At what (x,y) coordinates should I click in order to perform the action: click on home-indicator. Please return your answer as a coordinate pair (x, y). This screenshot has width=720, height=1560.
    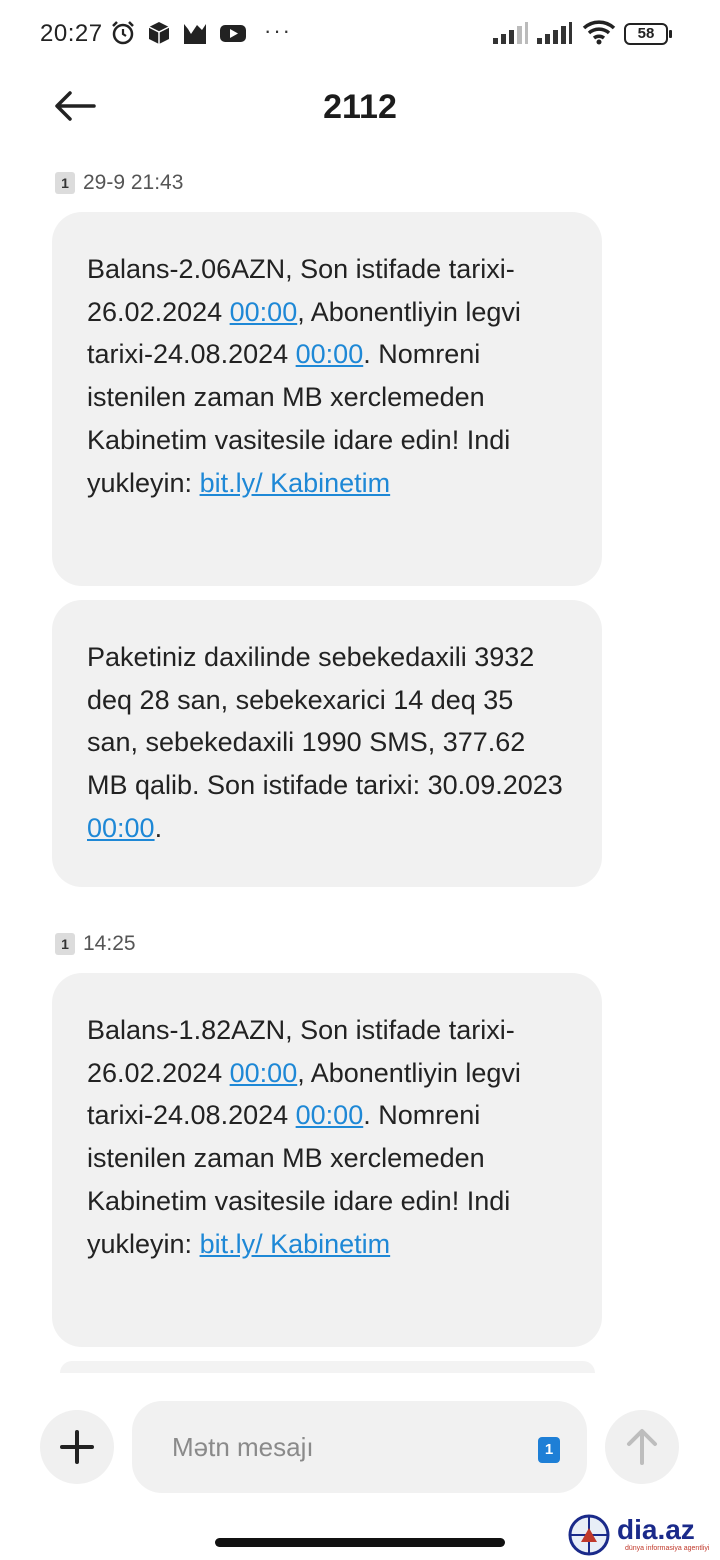
    Looking at the image, I should click on (360, 1542).